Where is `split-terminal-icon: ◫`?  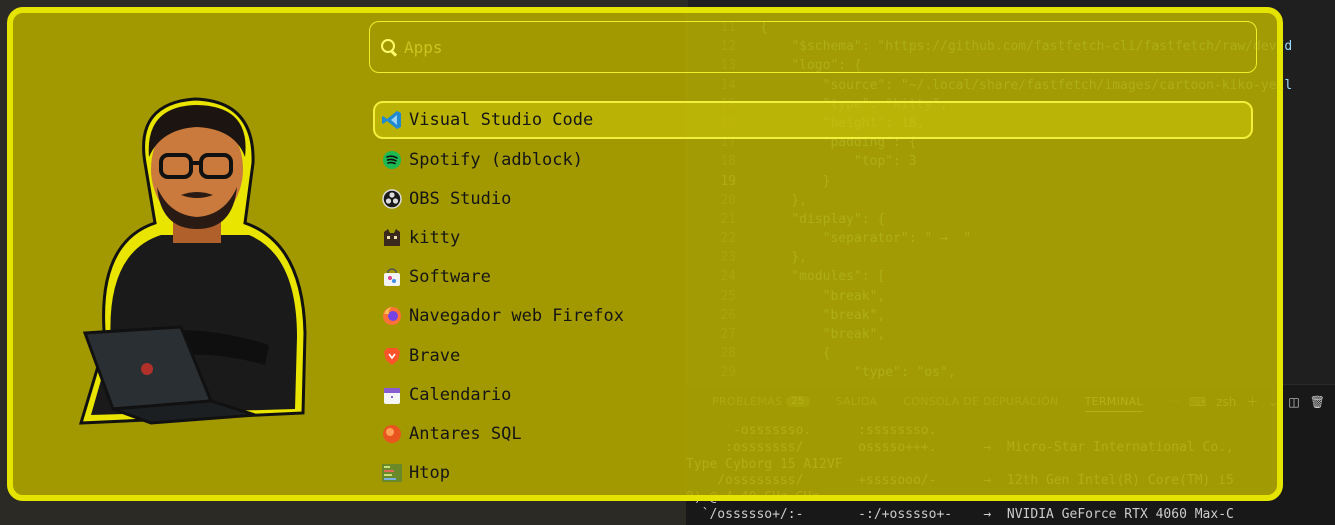 split-terminal-icon: ◫ is located at coordinates (1293, 402).